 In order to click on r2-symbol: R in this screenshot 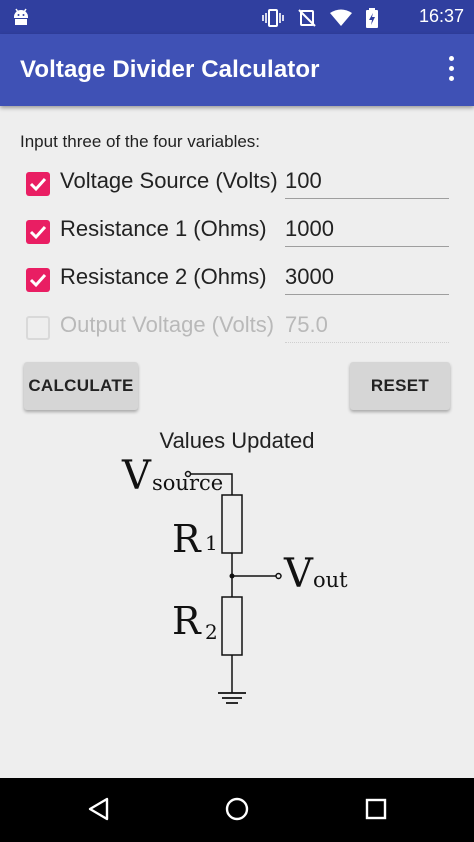, I will do `click(187, 621)`.